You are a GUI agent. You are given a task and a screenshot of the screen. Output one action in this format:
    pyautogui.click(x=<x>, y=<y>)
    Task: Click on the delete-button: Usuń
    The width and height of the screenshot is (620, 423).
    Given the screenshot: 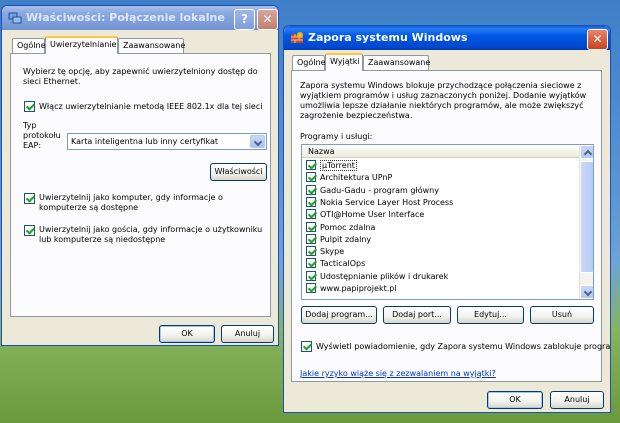 What is the action you would take?
    pyautogui.click(x=562, y=315)
    